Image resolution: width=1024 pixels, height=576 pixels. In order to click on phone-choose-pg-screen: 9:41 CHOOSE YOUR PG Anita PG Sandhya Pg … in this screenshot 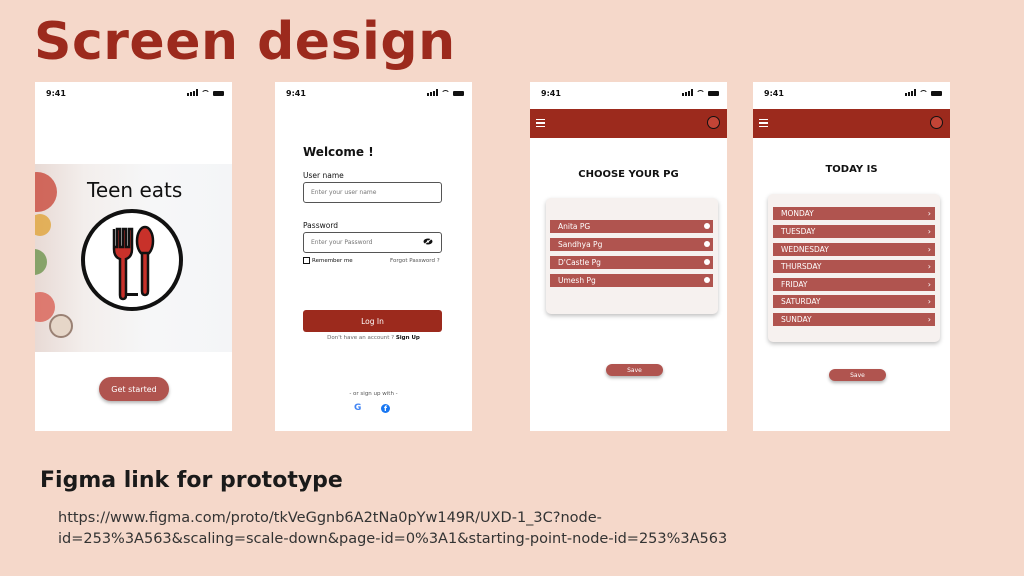, I will do `click(628, 256)`.